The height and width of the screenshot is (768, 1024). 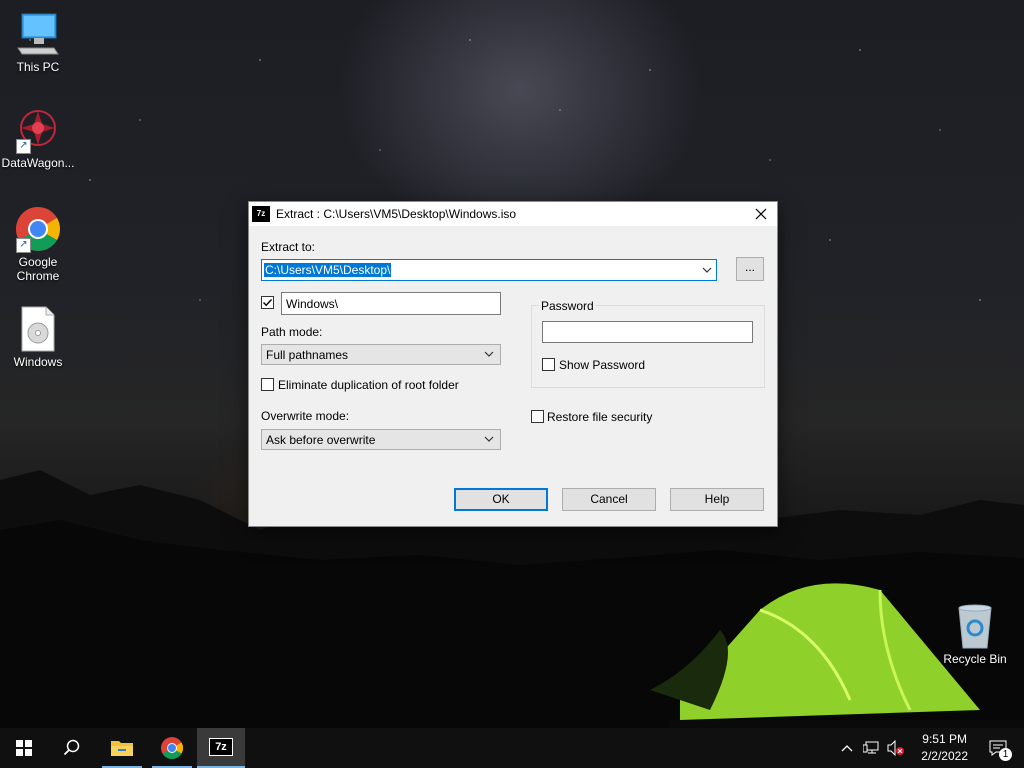 I want to click on notification-count-badge: 1, so click(x=1005, y=754).